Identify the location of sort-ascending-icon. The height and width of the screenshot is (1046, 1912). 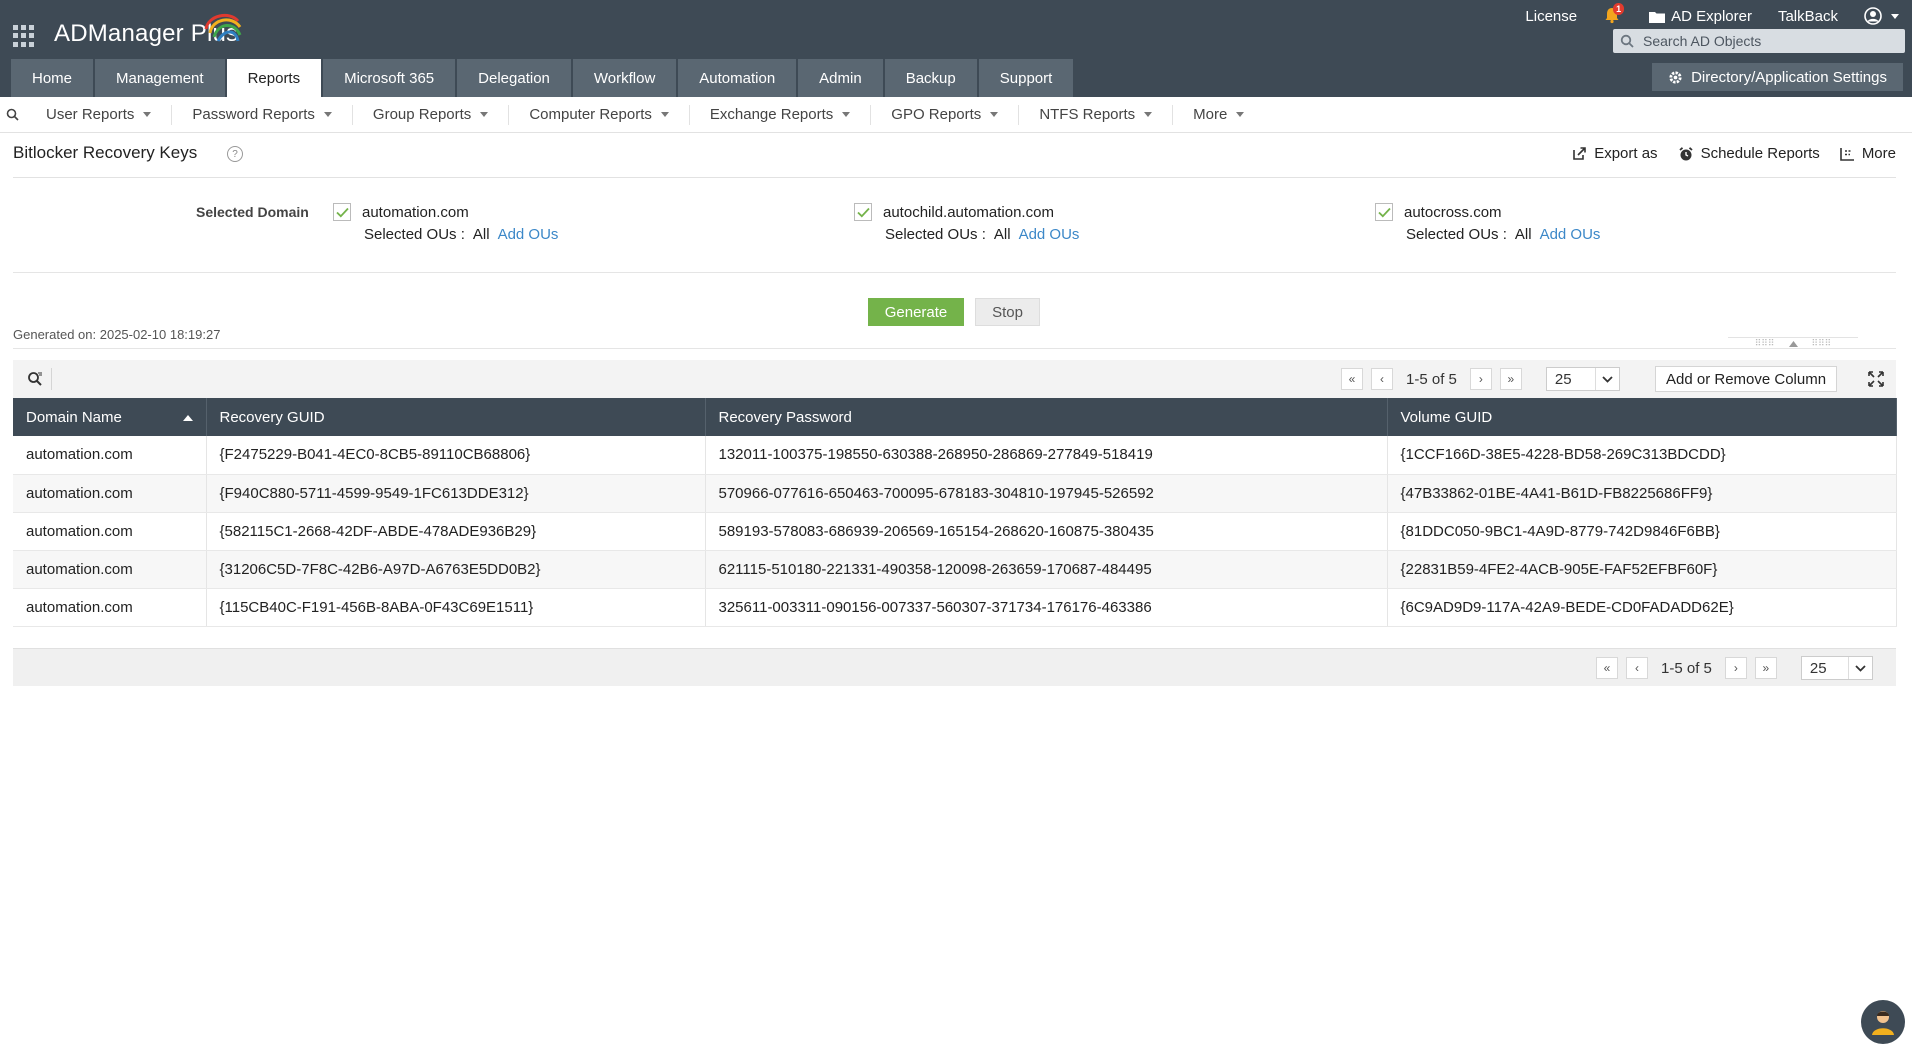
(187, 417).